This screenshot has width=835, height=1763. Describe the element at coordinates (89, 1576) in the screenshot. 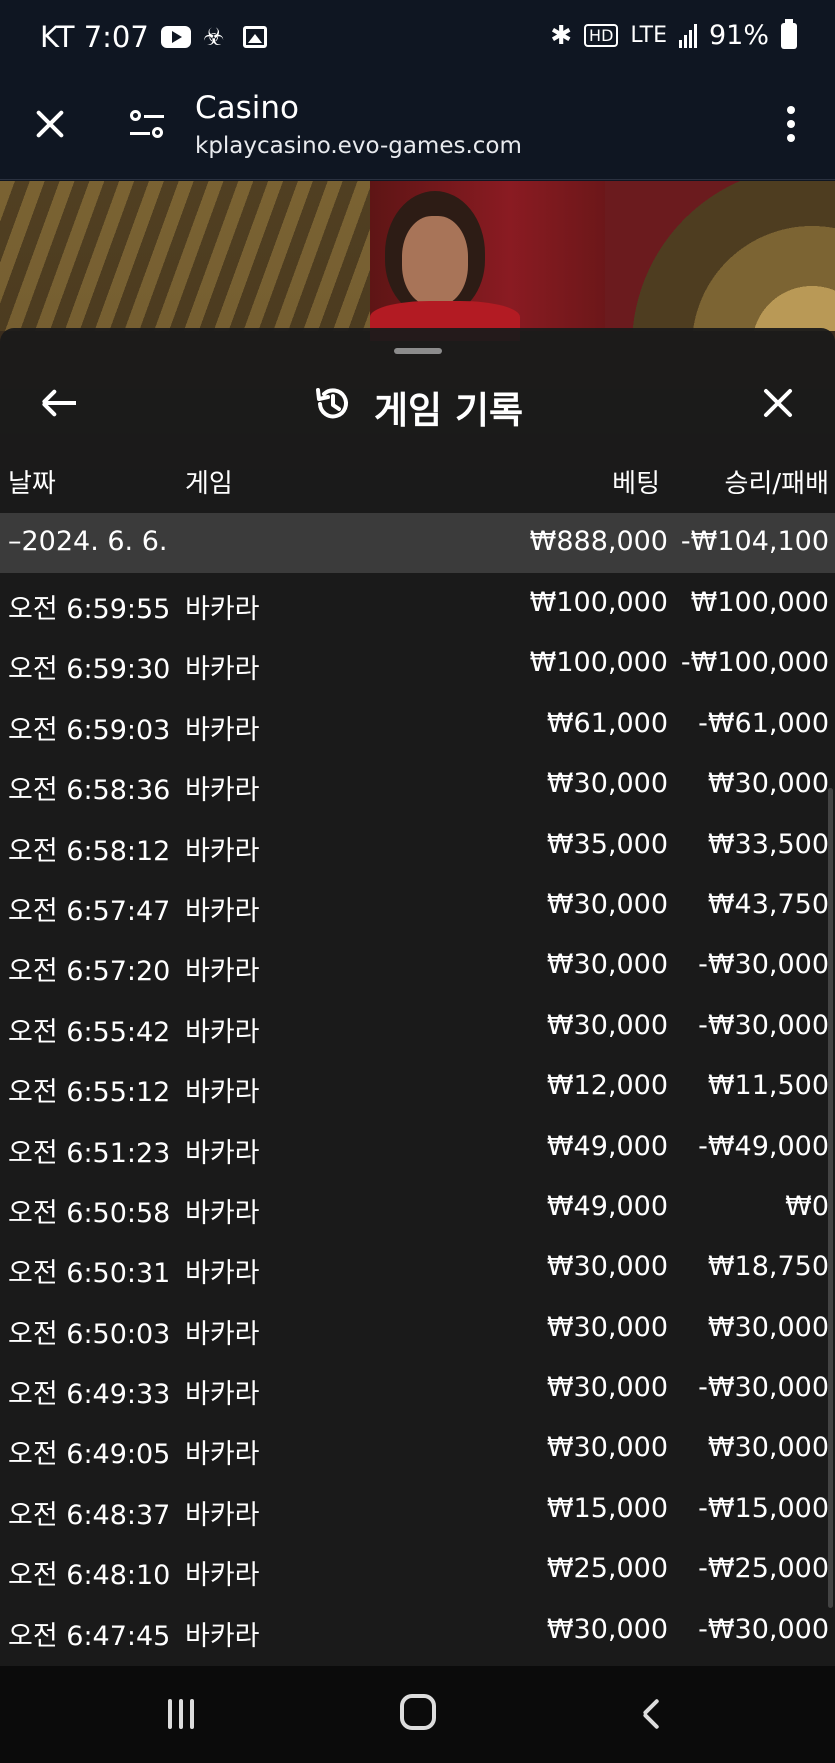

I see `row-time: 오전 6:48:10` at that location.